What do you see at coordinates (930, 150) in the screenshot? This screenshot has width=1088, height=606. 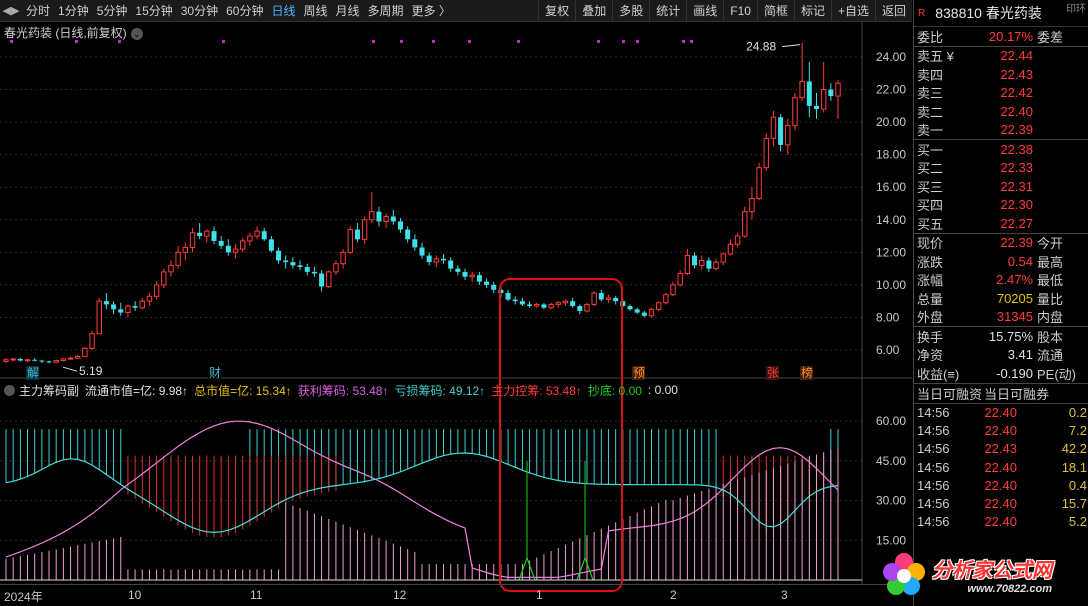 I see `bid-label: 买一` at bounding box center [930, 150].